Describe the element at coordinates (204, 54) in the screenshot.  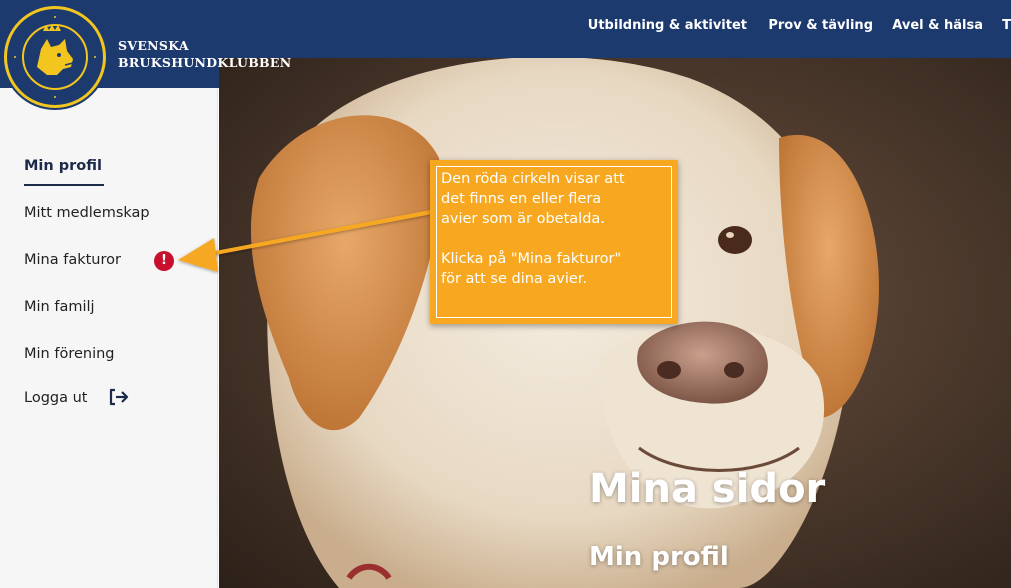
I see `brand-name: SVENSKA BRUKSHUNDKLUBBEN` at that location.